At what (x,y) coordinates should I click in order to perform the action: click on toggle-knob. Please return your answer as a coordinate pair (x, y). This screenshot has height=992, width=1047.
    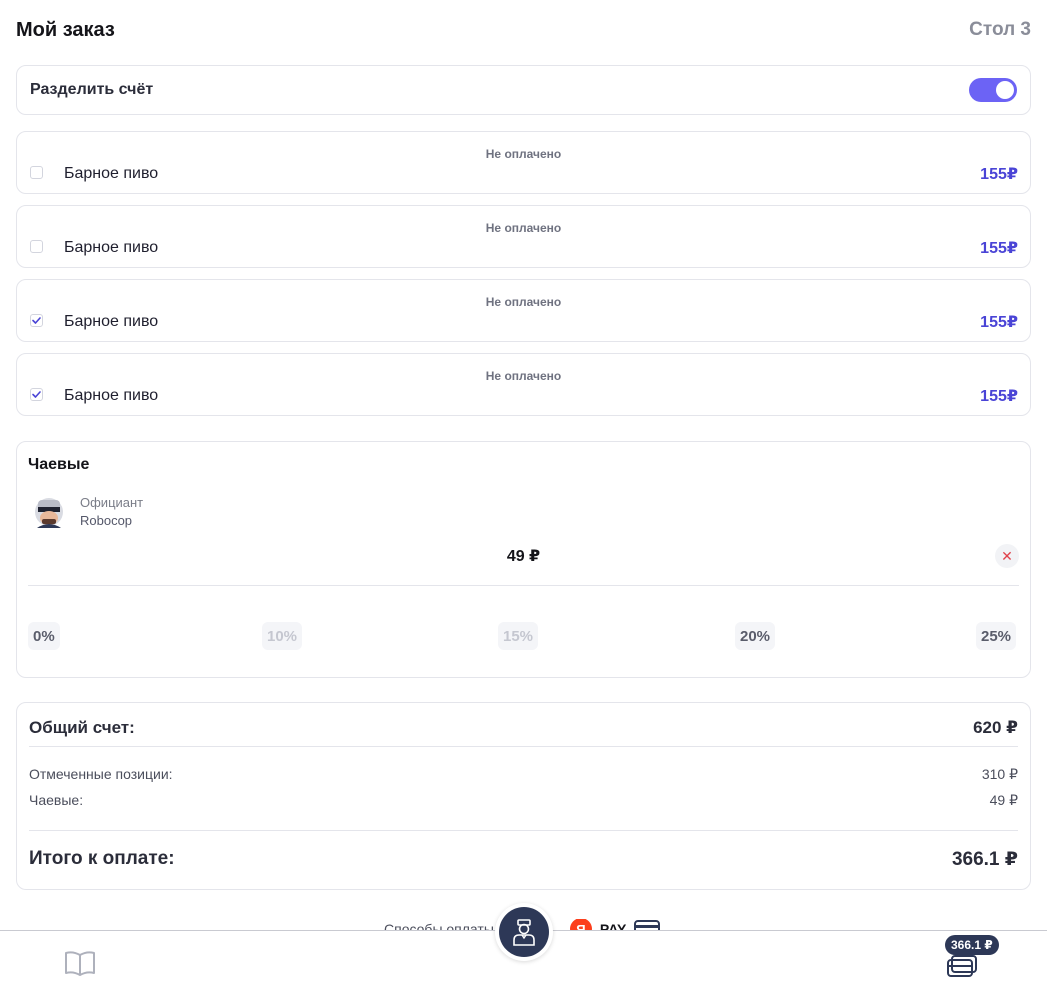
    Looking at the image, I should click on (1005, 90).